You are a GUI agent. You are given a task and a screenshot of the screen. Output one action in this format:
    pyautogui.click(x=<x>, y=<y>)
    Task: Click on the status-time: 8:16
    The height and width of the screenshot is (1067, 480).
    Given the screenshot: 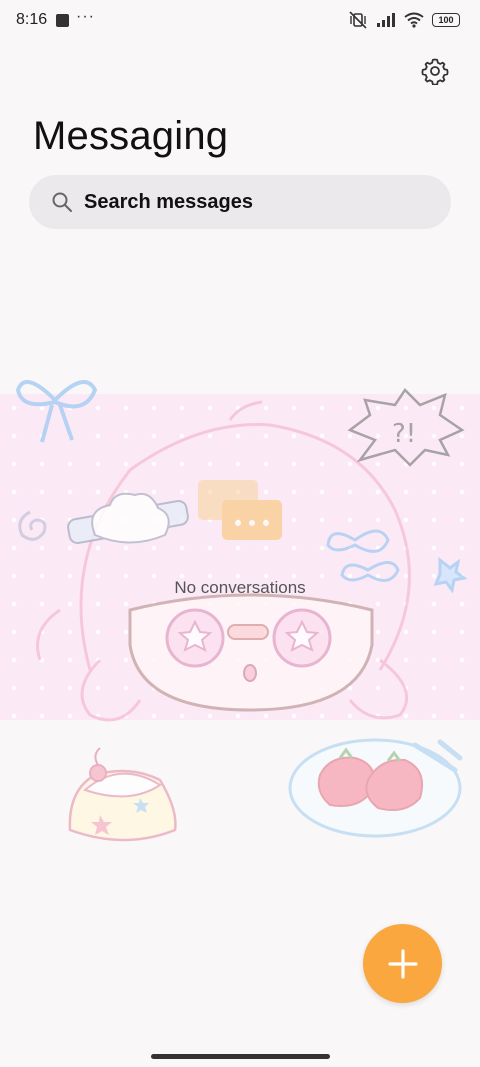 What is the action you would take?
    pyautogui.click(x=32, y=19)
    